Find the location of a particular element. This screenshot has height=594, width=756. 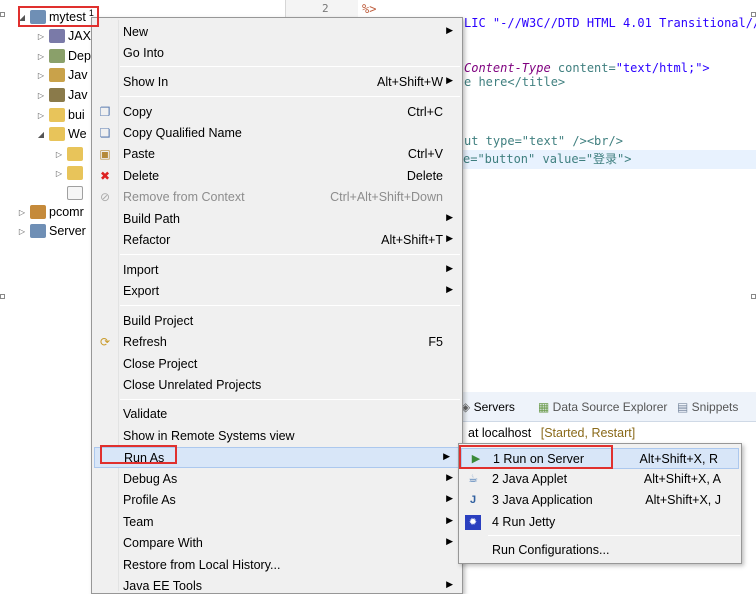

run-on-server-icon: ▶ is located at coordinates (476, 459).